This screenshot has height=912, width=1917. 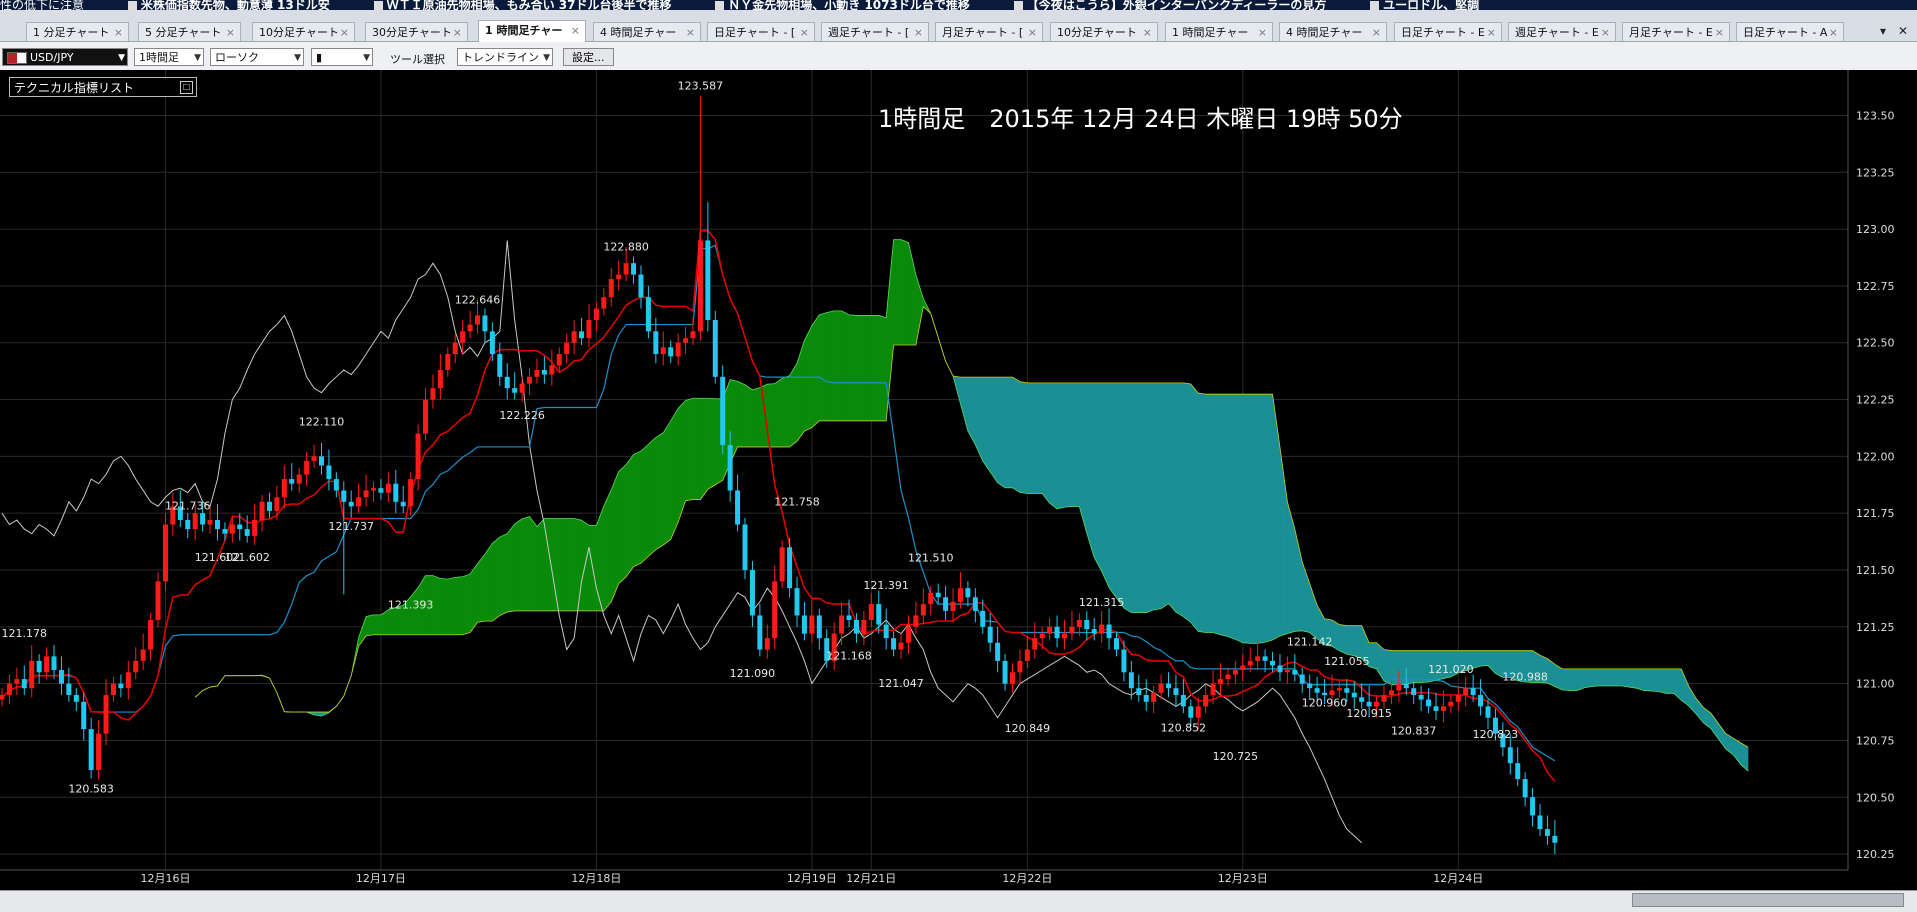 What do you see at coordinates (532, 31) in the screenshot?
I see `tab-1hour: 1 時間足チャー×` at bounding box center [532, 31].